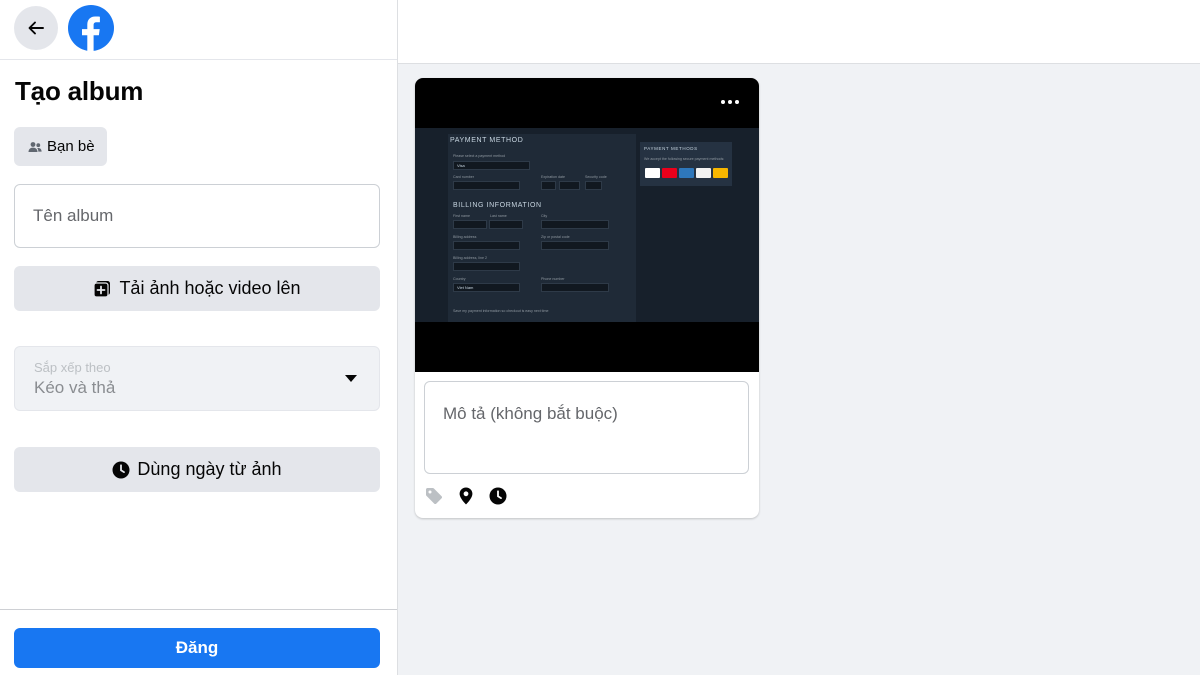  Describe the element at coordinates (498, 216) in the screenshot. I see `last-name-label: Last name` at that location.